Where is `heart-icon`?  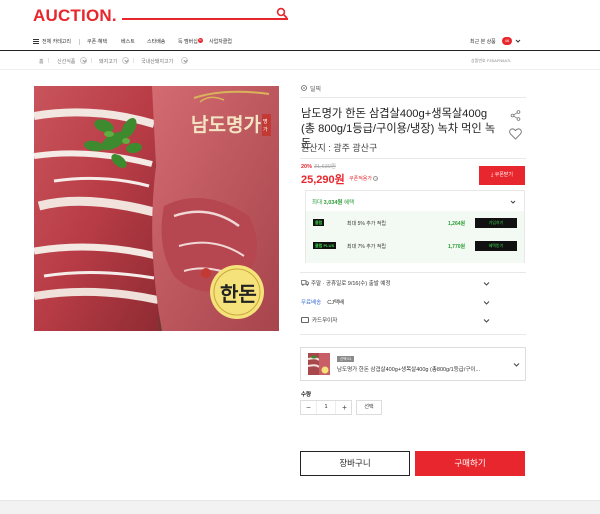
heart-icon is located at coordinates (515, 134).